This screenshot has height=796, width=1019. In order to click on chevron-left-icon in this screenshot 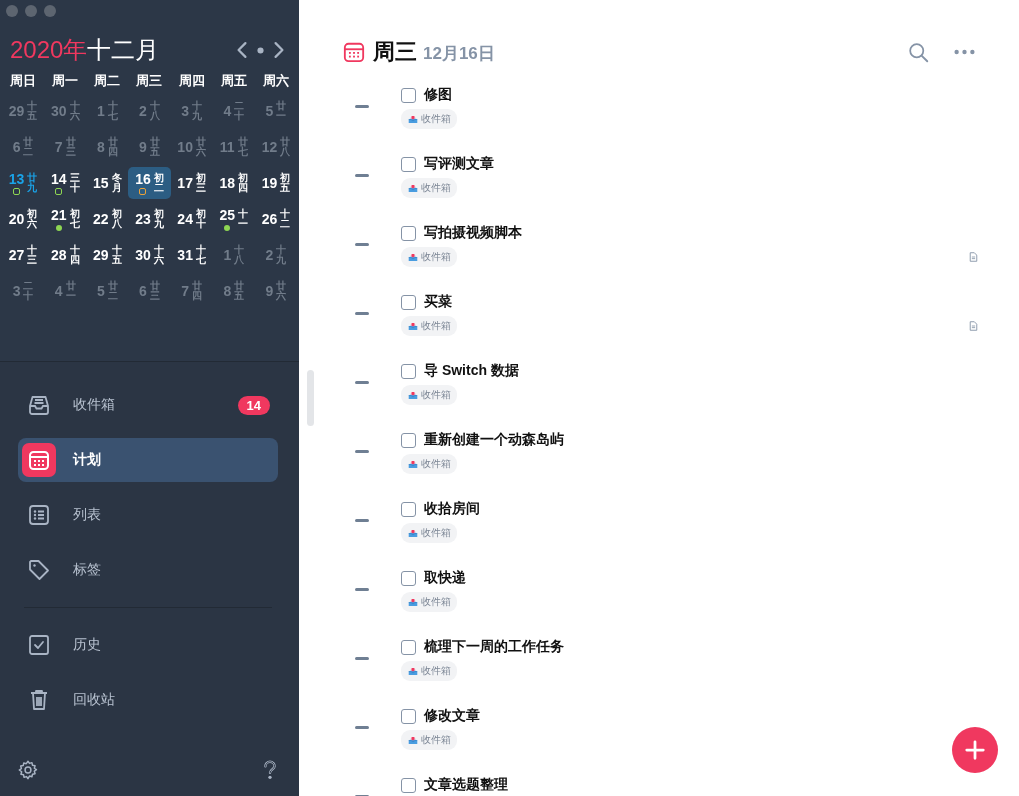, I will do `click(242, 50)`.